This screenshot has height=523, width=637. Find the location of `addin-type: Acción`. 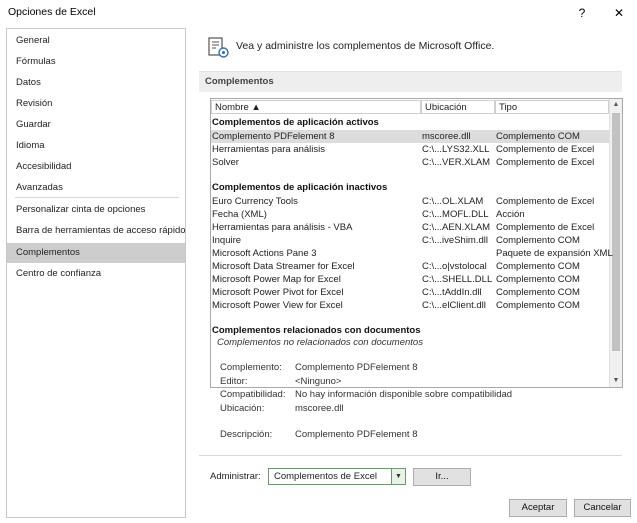

addin-type: Acción is located at coordinates (510, 214).